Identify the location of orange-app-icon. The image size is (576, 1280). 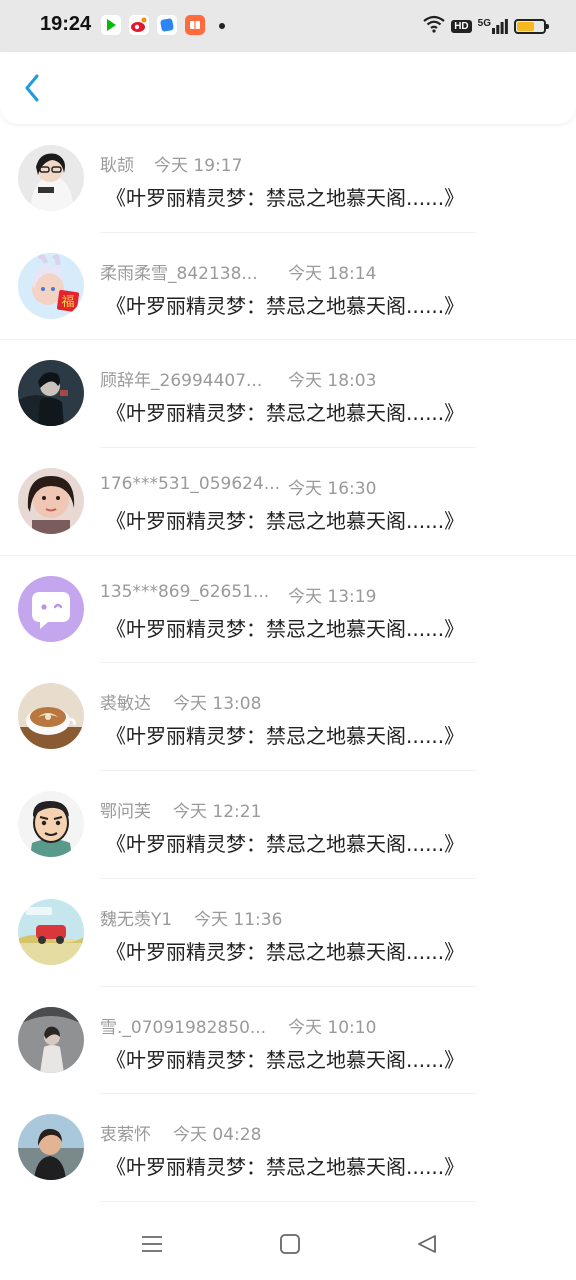
(195, 25).